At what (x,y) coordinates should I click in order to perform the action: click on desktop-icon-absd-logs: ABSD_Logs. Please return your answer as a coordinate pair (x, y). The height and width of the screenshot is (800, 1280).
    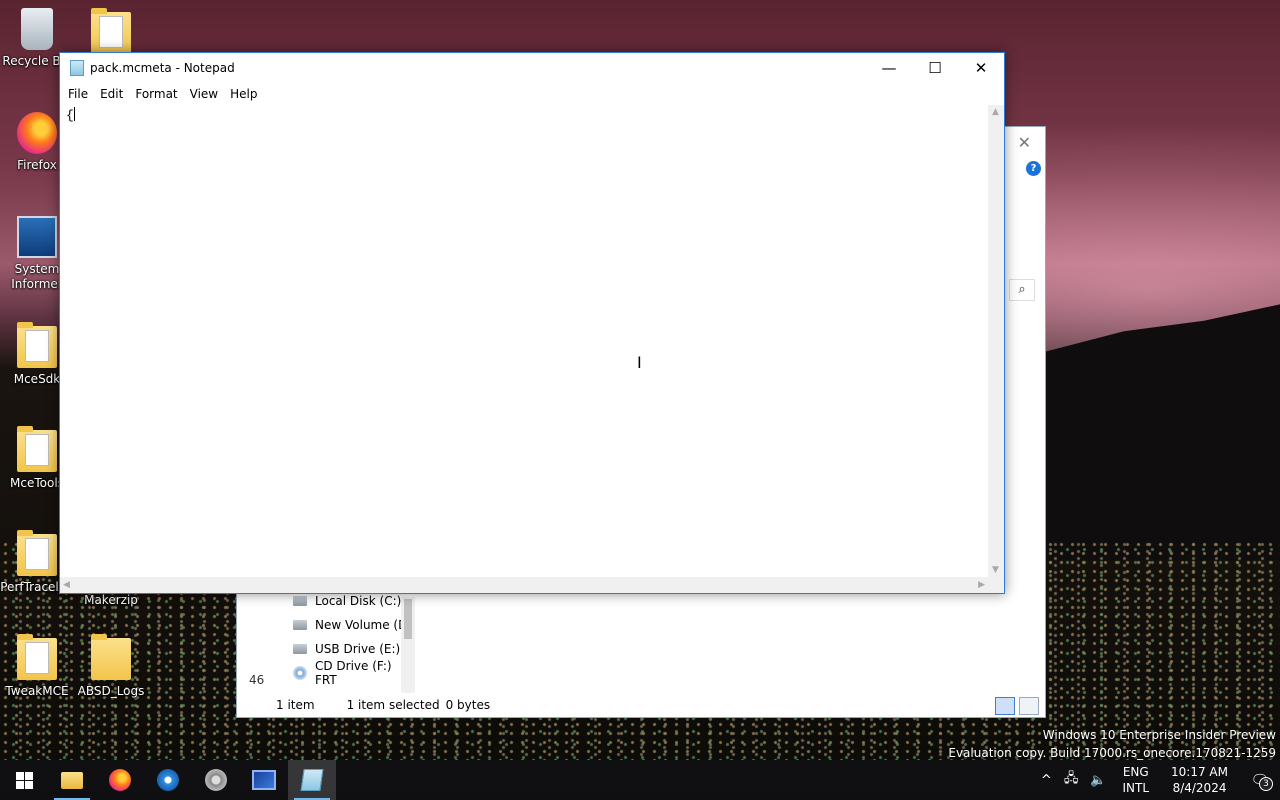
    Looking at the image, I should click on (111, 666).